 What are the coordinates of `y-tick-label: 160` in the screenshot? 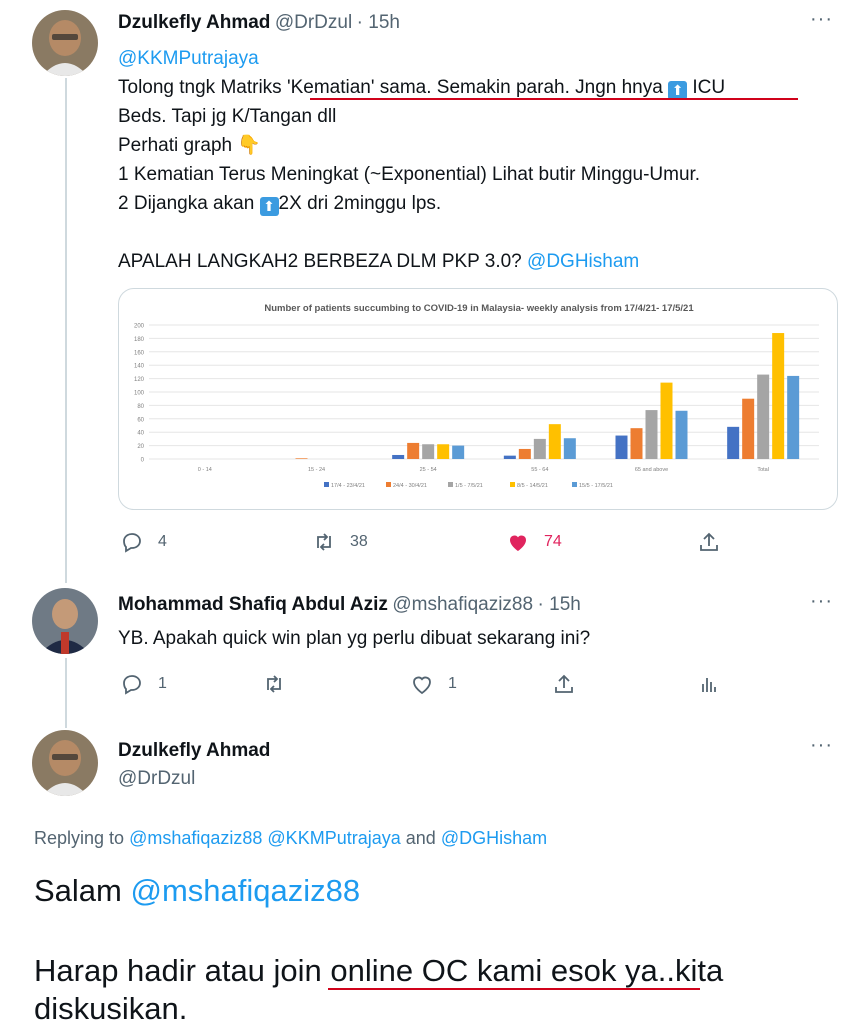 It's located at (139, 353).